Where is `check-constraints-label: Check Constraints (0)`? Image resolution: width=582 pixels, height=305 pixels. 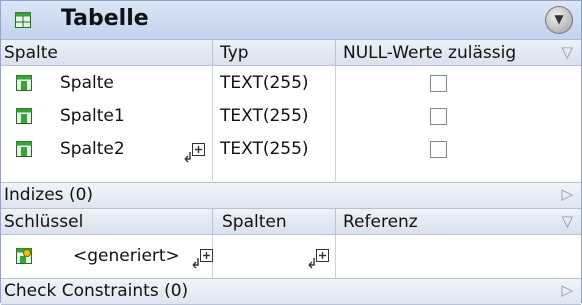
check-constraints-label: Check Constraints (0) is located at coordinates (96, 291).